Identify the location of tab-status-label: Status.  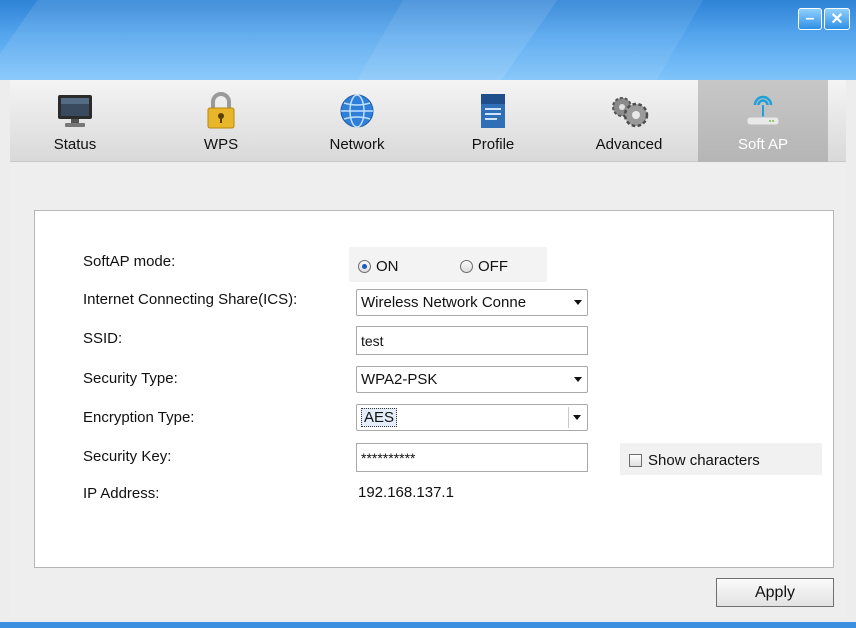
(75, 144).